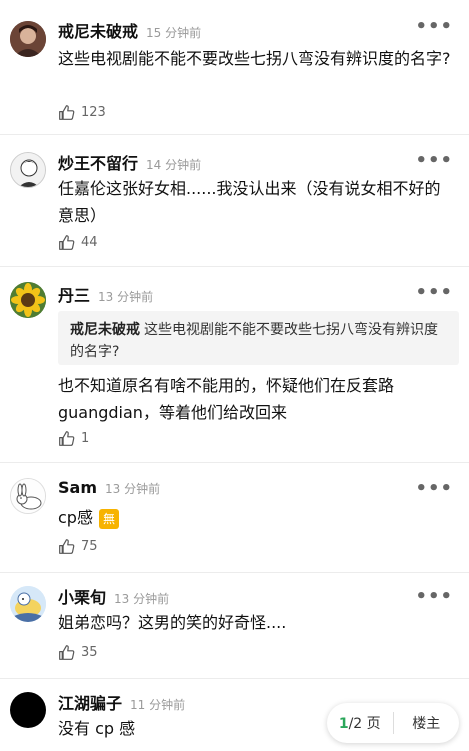 This screenshot has height=751, width=469. Describe the element at coordinates (78, 242) in the screenshot. I see `like-button: 44` at that location.